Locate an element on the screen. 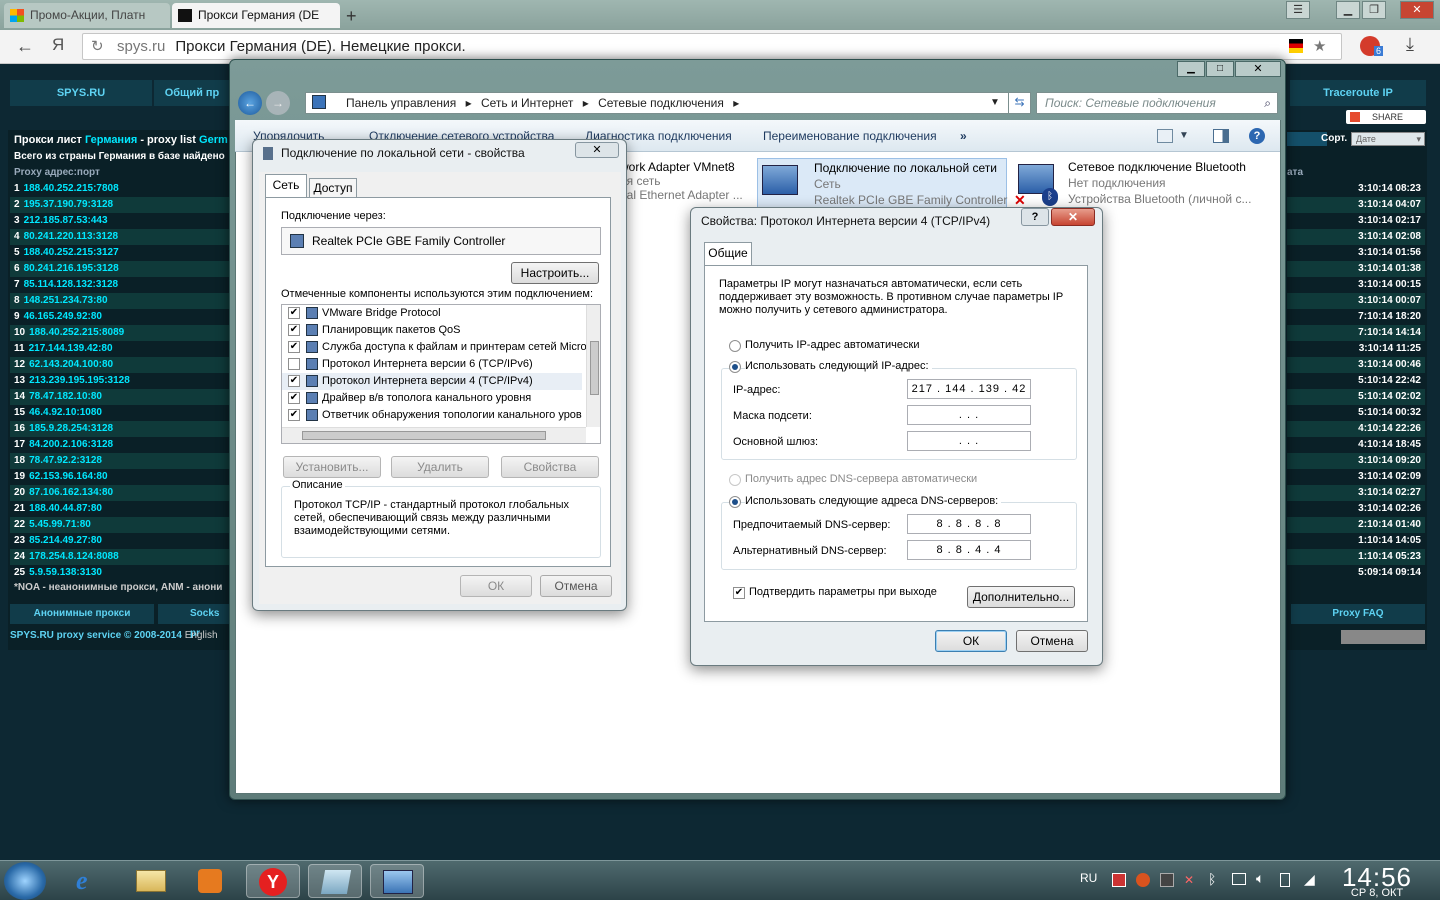 This screenshot has height=900, width=1440. back-arrow-icon: ← is located at coordinates (25, 46).